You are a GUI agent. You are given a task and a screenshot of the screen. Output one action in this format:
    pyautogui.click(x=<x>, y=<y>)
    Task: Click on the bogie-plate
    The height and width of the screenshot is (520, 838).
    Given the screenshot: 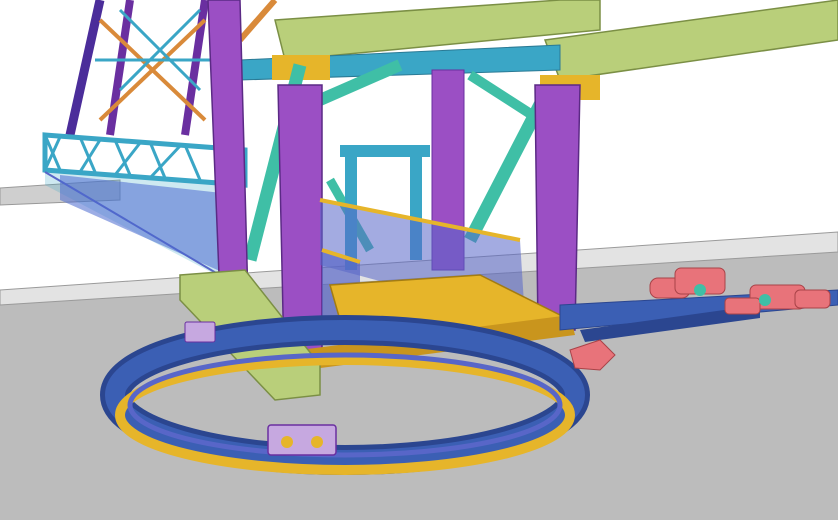 What is the action you would take?
    pyautogui.click(x=302, y=440)
    